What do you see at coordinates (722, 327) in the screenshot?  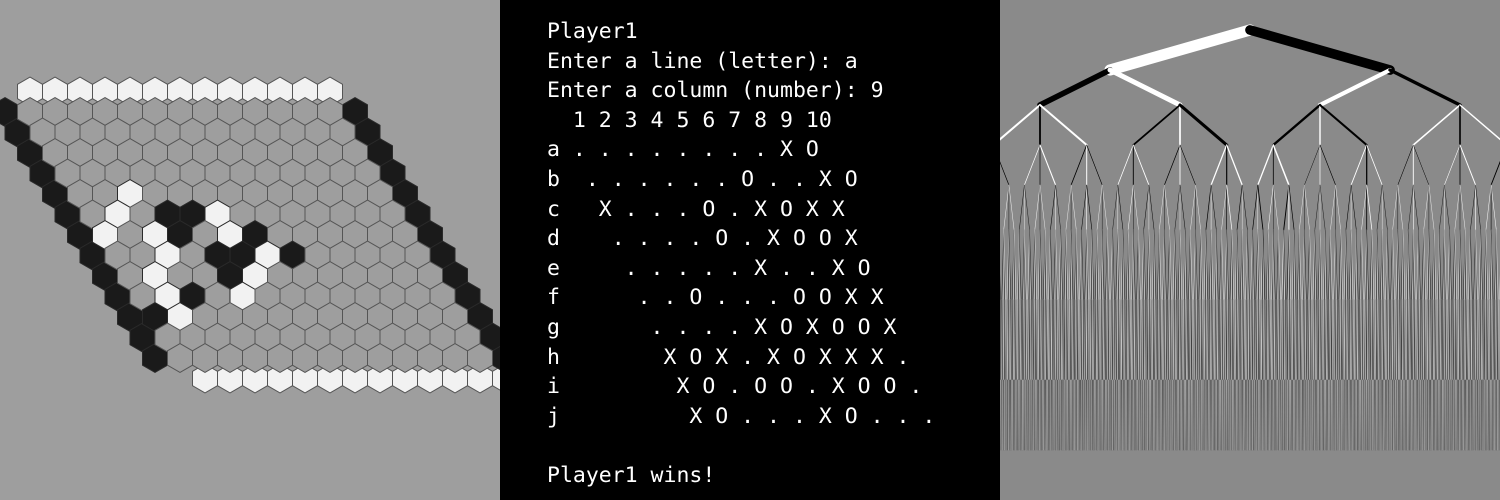 I see `terminal-board-row: g . . . . X O X O O X` at bounding box center [722, 327].